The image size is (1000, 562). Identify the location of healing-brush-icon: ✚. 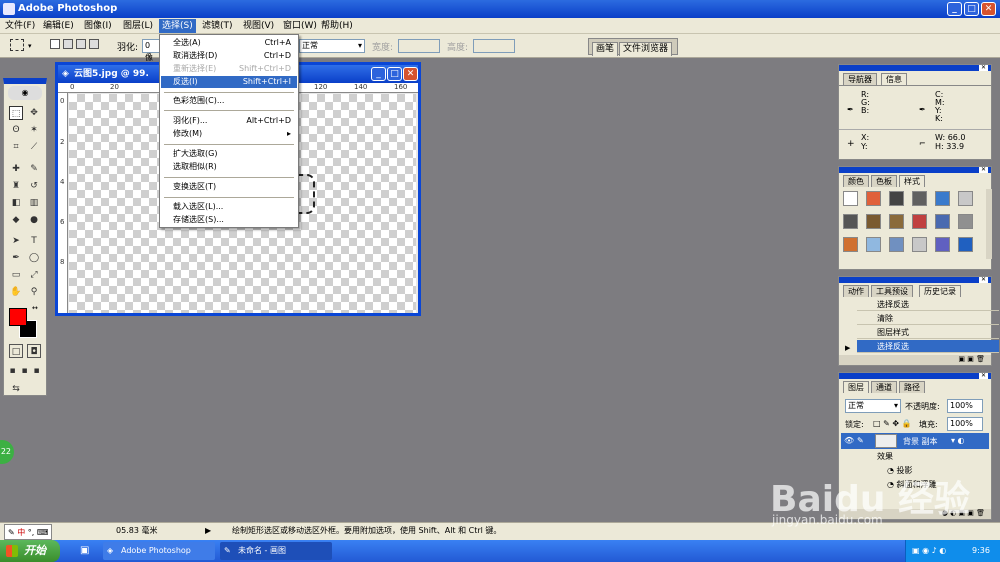
(16, 169).